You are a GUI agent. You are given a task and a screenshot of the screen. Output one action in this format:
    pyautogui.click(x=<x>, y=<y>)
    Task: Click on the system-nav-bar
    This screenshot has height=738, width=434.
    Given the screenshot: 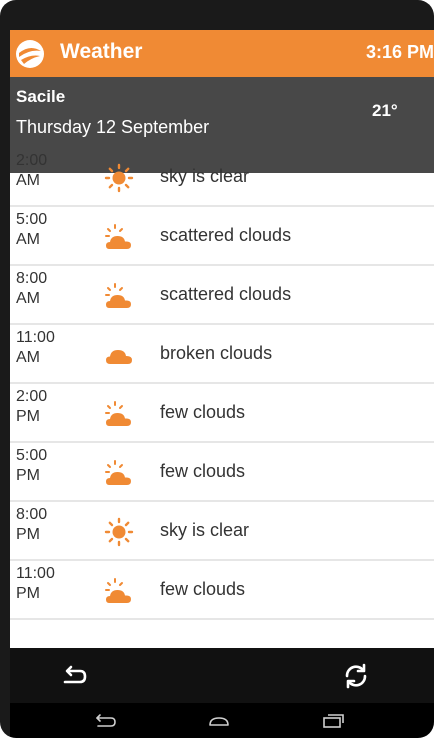 What is the action you would take?
    pyautogui.click(x=222, y=720)
    